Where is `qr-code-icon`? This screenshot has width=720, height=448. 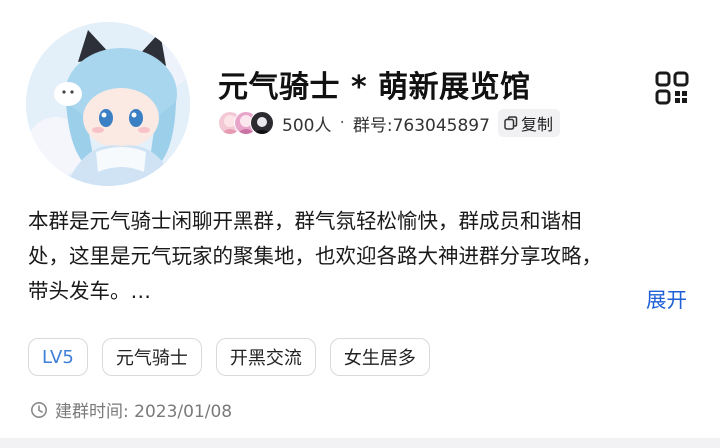
qr-code-icon is located at coordinates (672, 88).